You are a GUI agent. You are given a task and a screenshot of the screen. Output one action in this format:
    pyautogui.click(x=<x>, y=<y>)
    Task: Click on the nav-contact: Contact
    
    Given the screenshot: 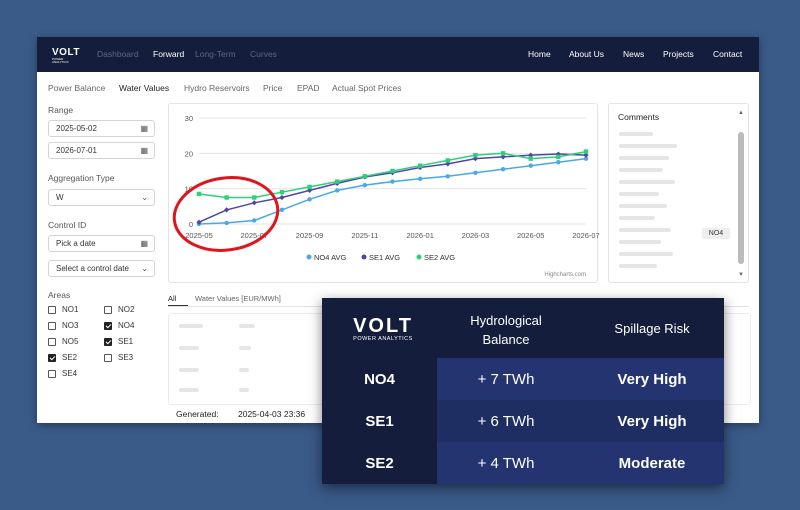 What is the action you would take?
    pyautogui.click(x=727, y=54)
    